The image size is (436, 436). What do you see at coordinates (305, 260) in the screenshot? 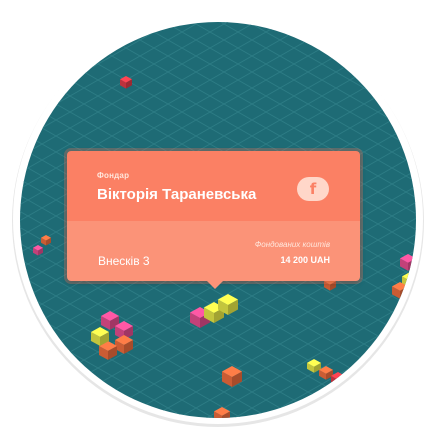
I see `funded-amount: 14 200 UAH` at bounding box center [305, 260].